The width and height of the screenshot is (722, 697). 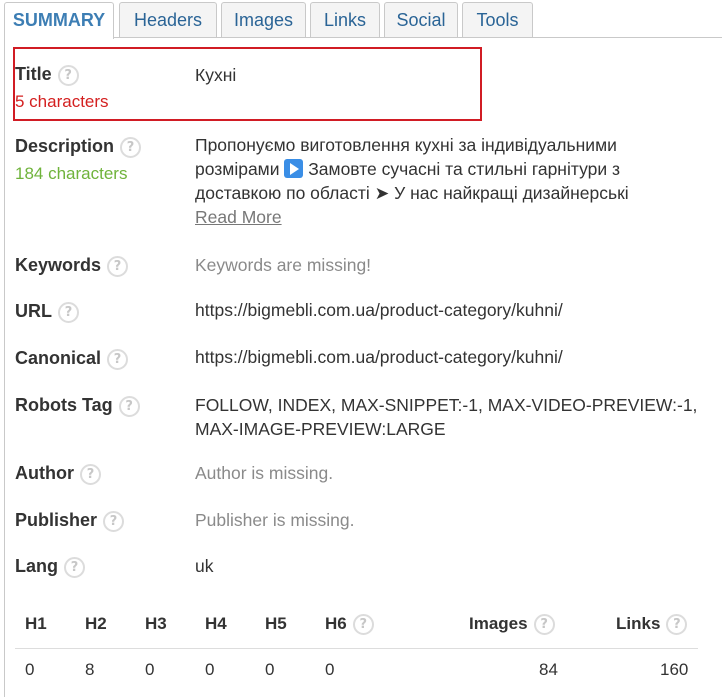 I want to click on h6-header: H6, so click(x=336, y=623).